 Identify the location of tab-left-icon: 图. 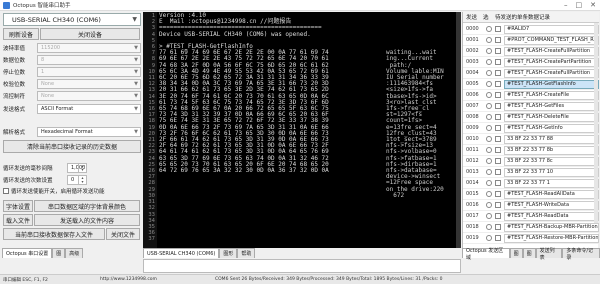
(59, 253).